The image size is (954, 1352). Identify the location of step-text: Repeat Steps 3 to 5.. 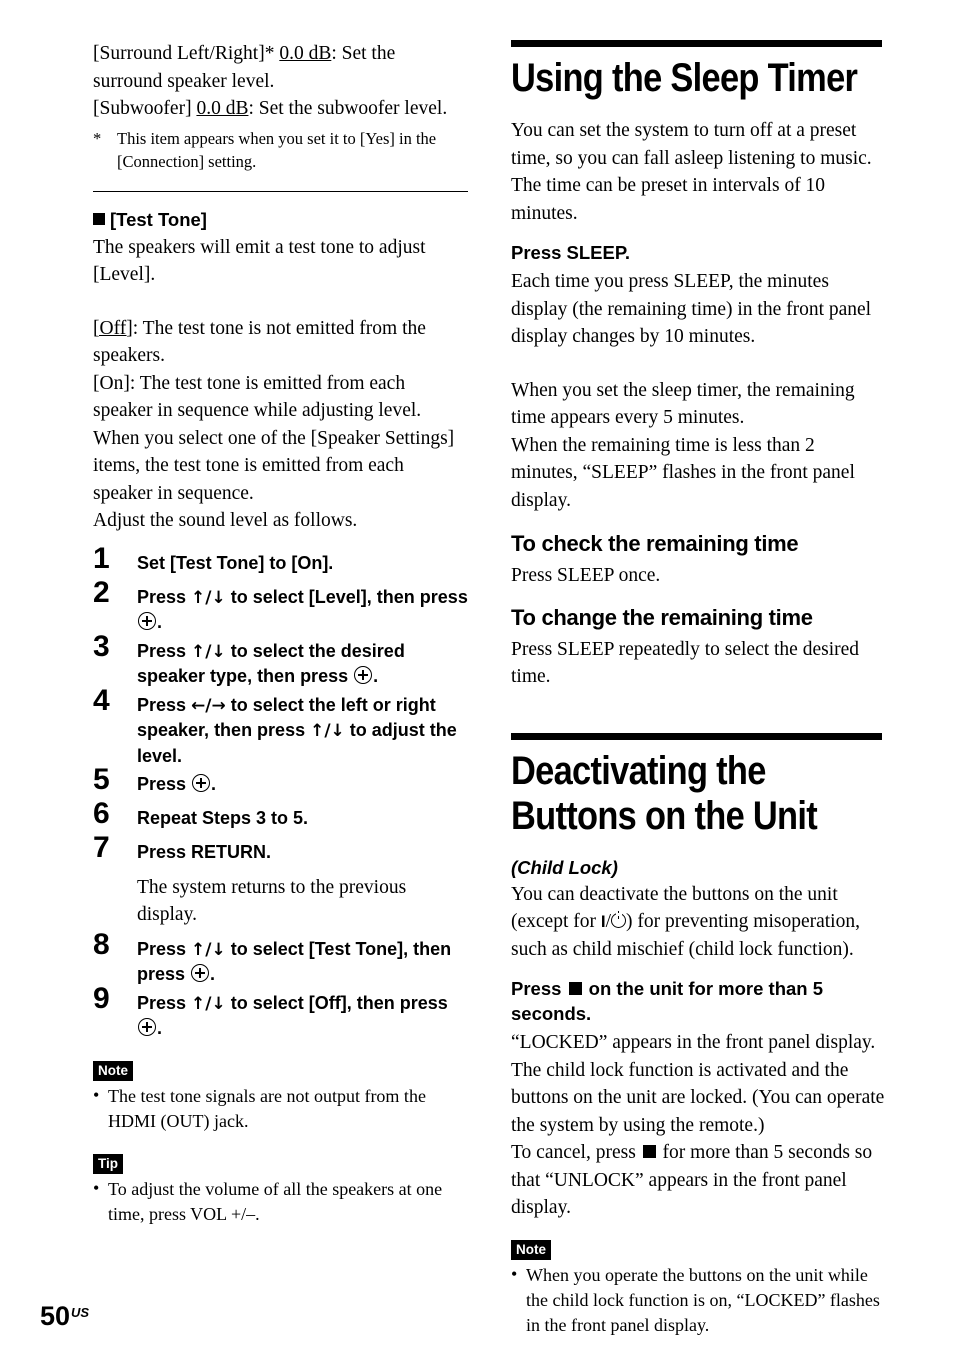
(302, 818).